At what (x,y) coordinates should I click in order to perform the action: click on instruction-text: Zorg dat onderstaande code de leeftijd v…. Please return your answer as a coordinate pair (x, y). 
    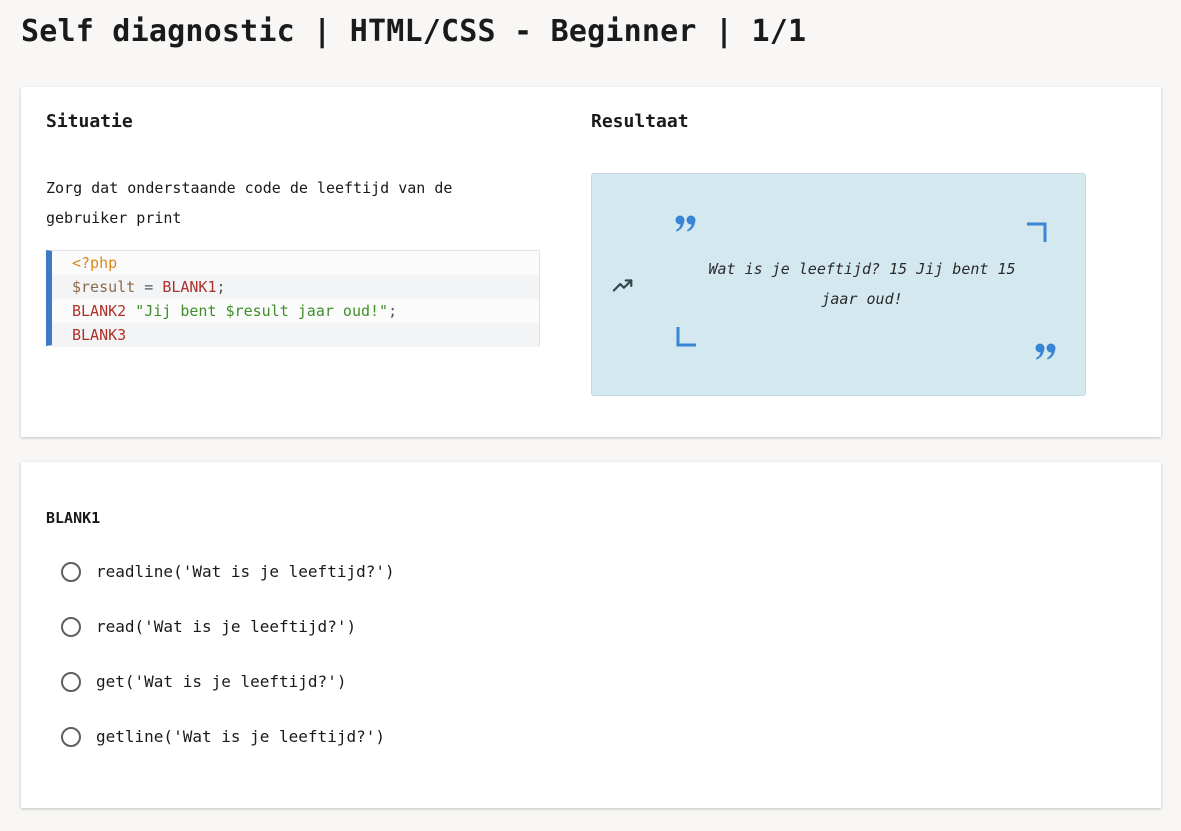
    Looking at the image, I should click on (249, 203).